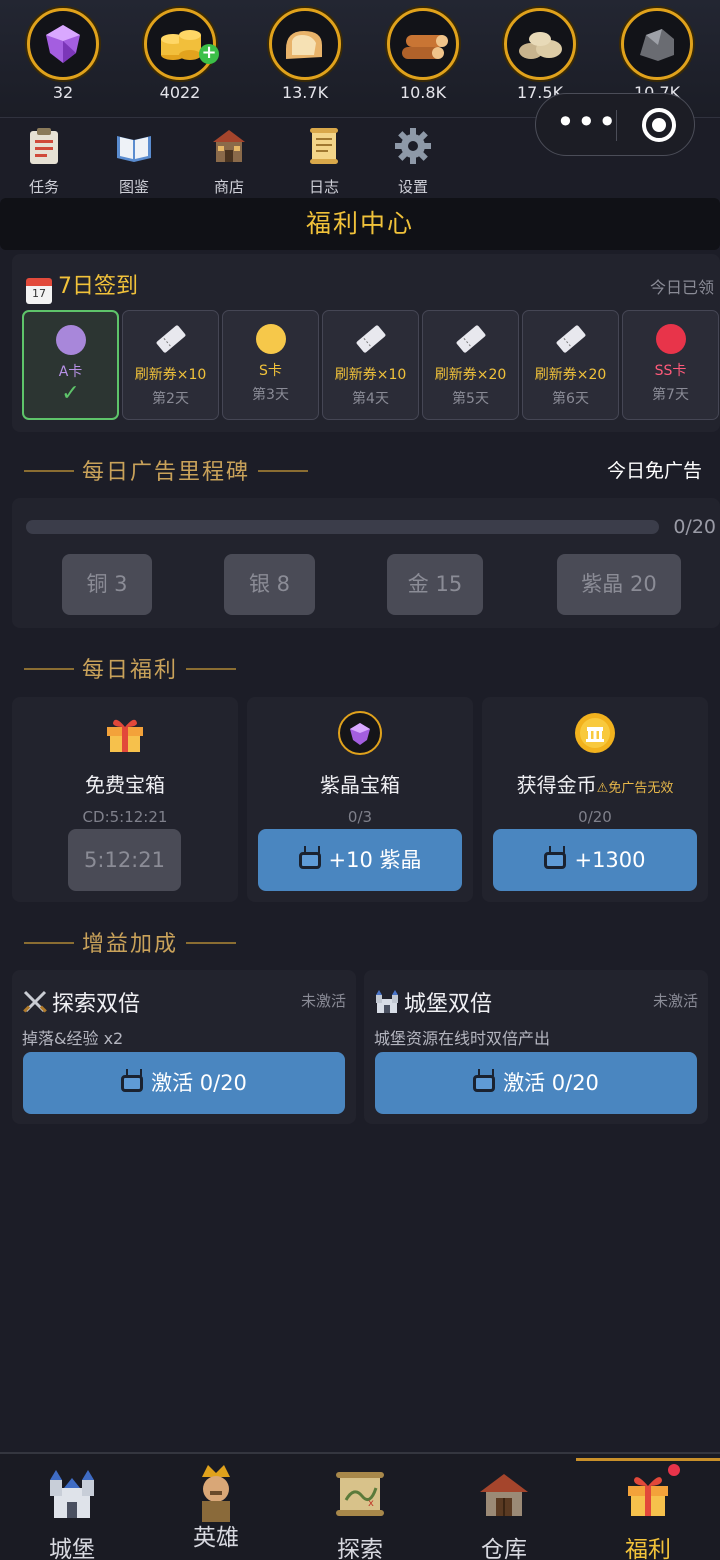 Image resolution: width=720 pixels, height=1560 pixels. I want to click on signin-day-5: 刷新券×20 第5天, so click(470, 365).